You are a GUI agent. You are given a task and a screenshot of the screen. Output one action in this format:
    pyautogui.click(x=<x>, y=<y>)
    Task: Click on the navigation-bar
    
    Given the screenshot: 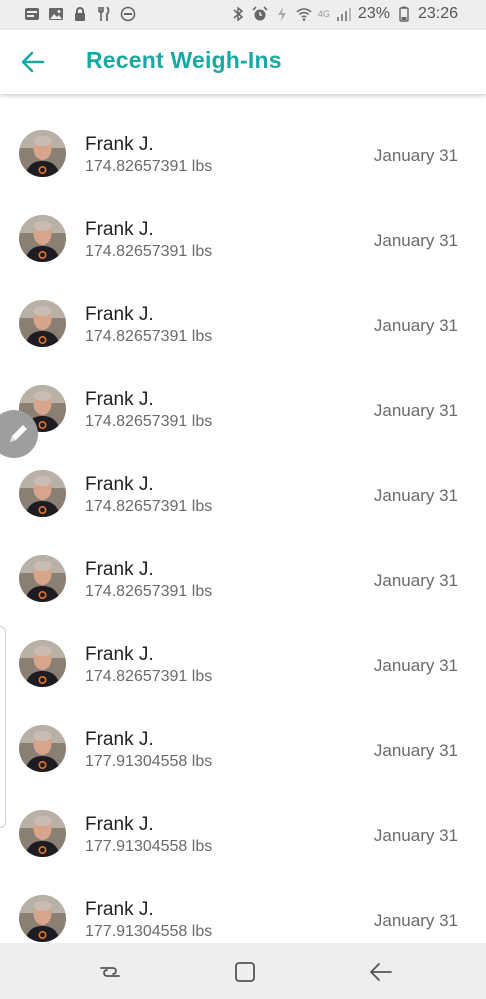 What is the action you would take?
    pyautogui.click(x=243, y=971)
    